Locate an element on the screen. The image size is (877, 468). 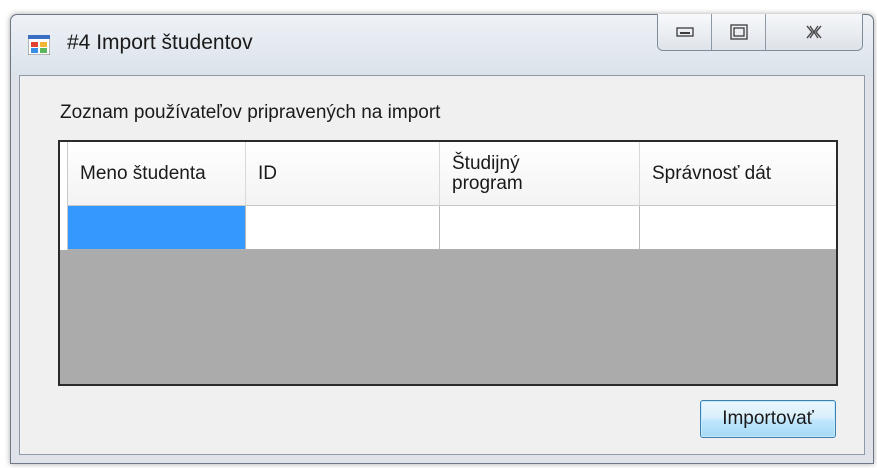
close-button is located at coordinates (814, 32).